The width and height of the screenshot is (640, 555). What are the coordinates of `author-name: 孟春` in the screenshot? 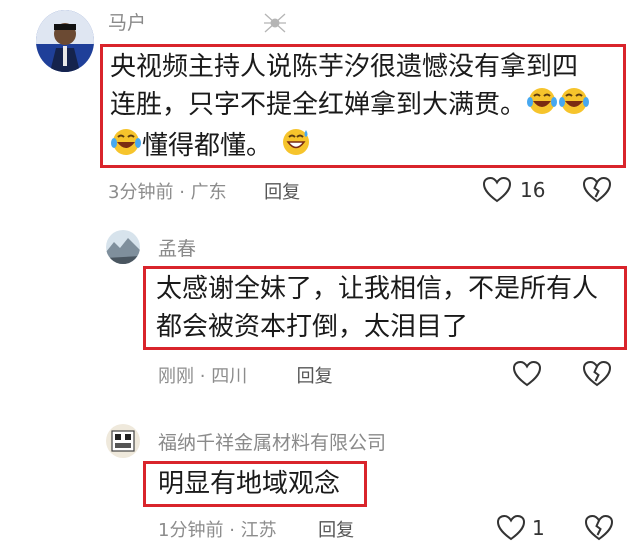 It's located at (177, 247).